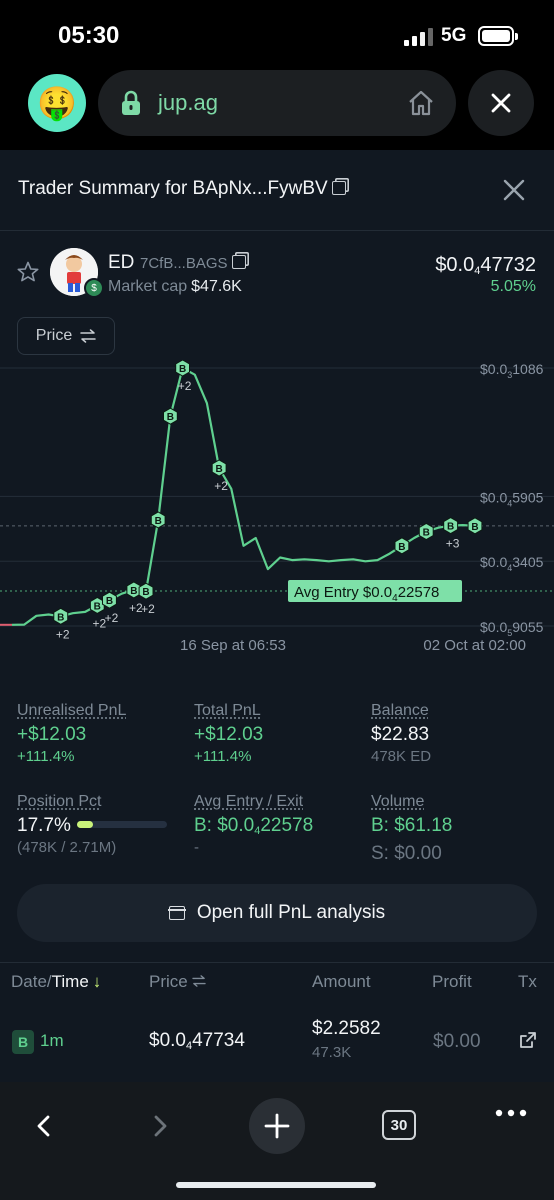 The height and width of the screenshot is (1200, 554). I want to click on row-price-rest: 47734, so click(218, 1040).